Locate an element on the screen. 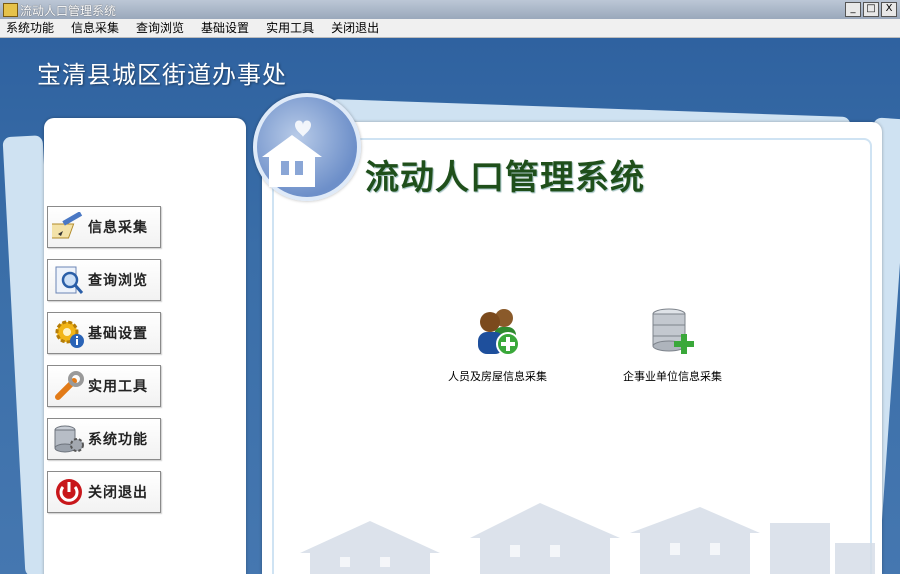 This screenshot has width=900, height=574. sidebar-label: 系统功能 is located at coordinates (118, 440).